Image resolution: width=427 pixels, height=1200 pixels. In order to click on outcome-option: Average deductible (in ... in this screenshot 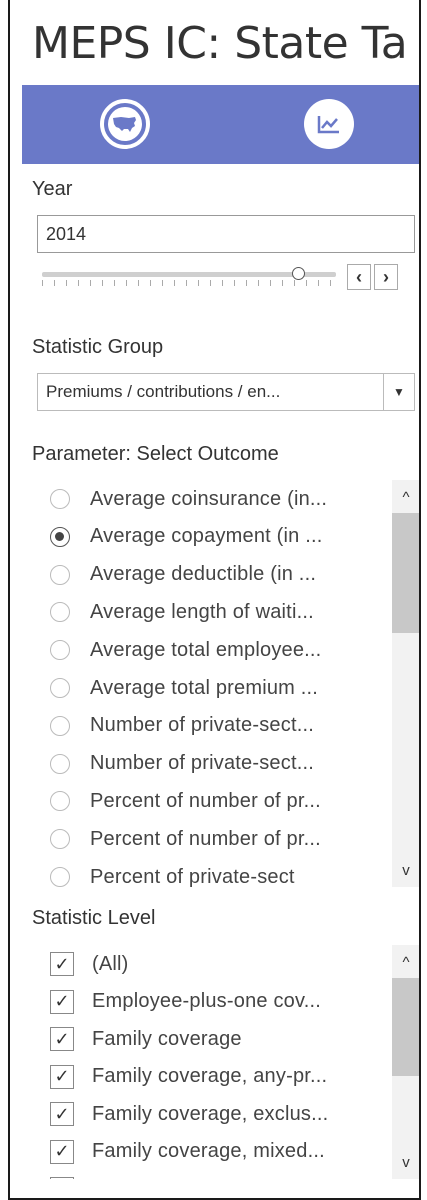, I will do `click(174, 575)`.